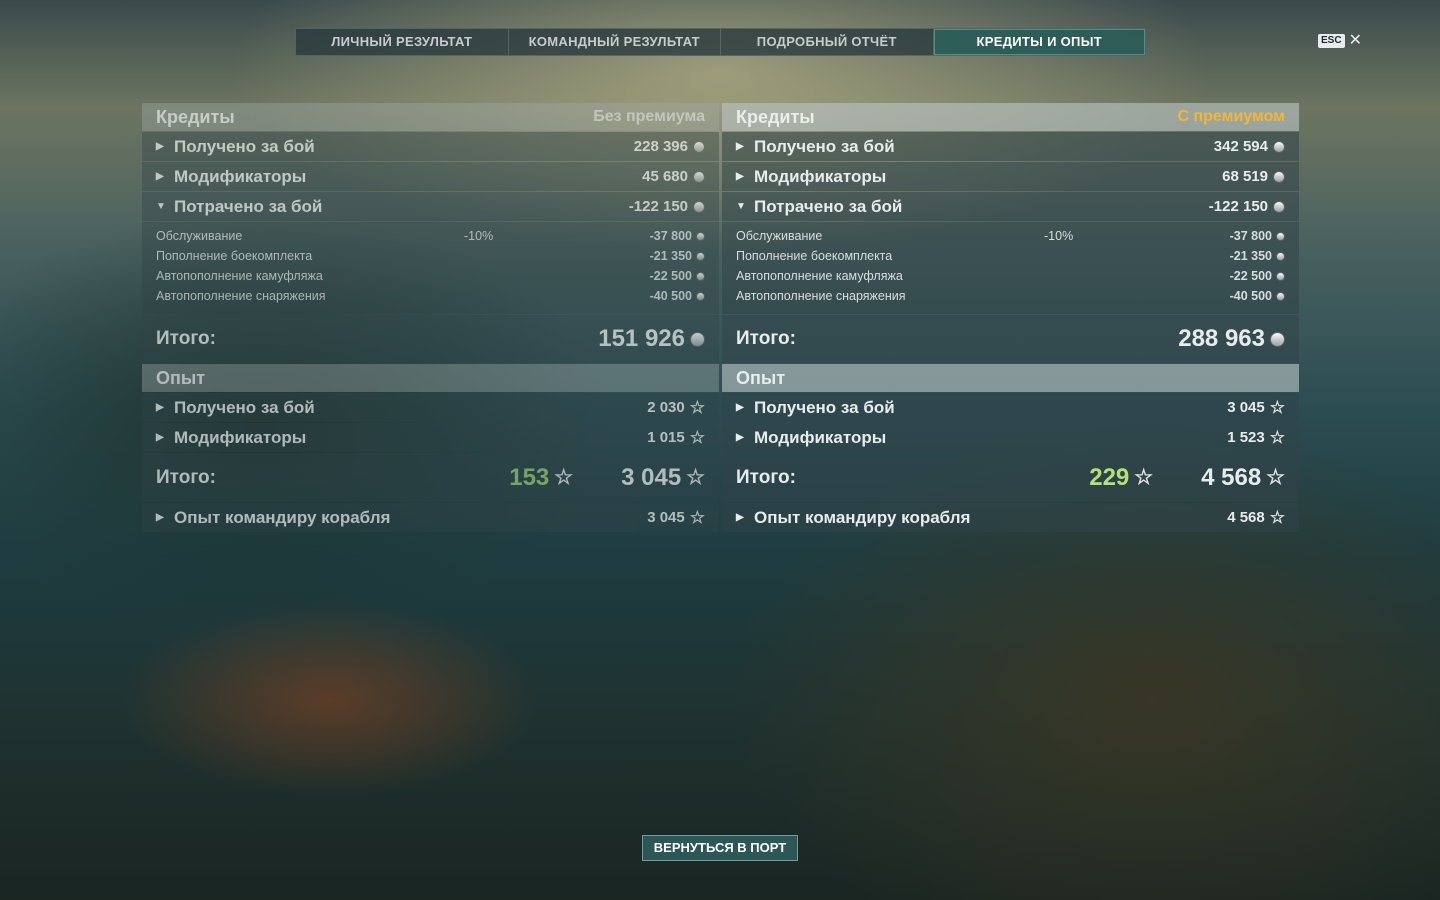  What do you see at coordinates (1340, 40) in the screenshot?
I see `esc-close-button: ESC ✕` at bounding box center [1340, 40].